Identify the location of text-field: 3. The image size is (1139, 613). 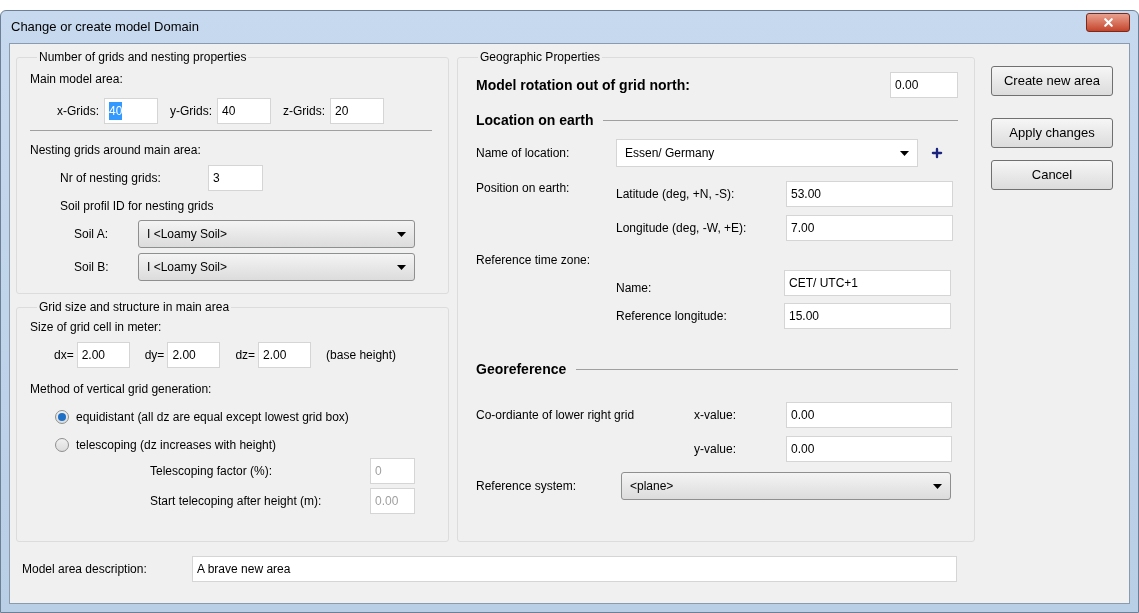
(235, 178).